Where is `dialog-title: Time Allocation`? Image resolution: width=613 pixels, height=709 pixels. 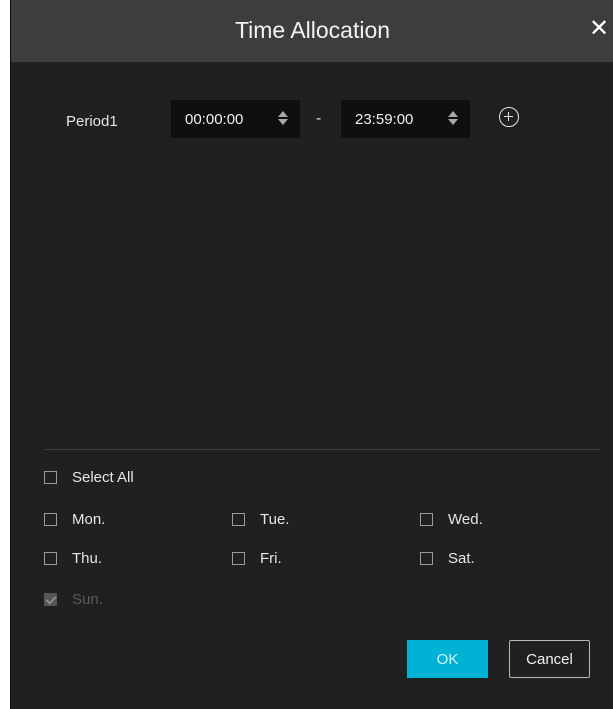 dialog-title: Time Allocation is located at coordinates (312, 30).